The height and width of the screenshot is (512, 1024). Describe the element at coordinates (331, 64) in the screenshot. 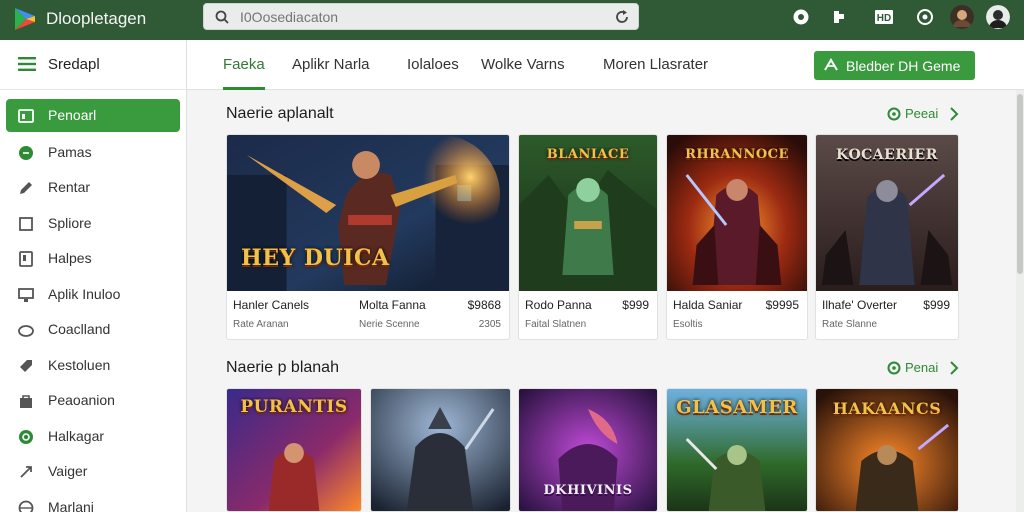

I see `tab-aplikr-narla: Aplikr Narla` at that location.